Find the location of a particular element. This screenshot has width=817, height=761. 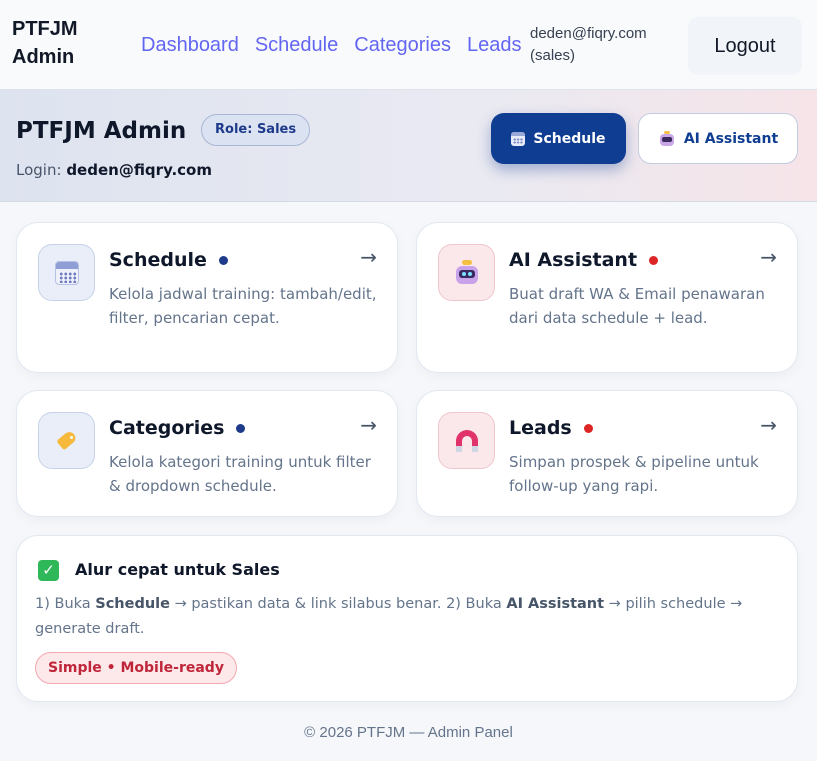

ai-assistant-button: AI Assistant is located at coordinates (718, 138).